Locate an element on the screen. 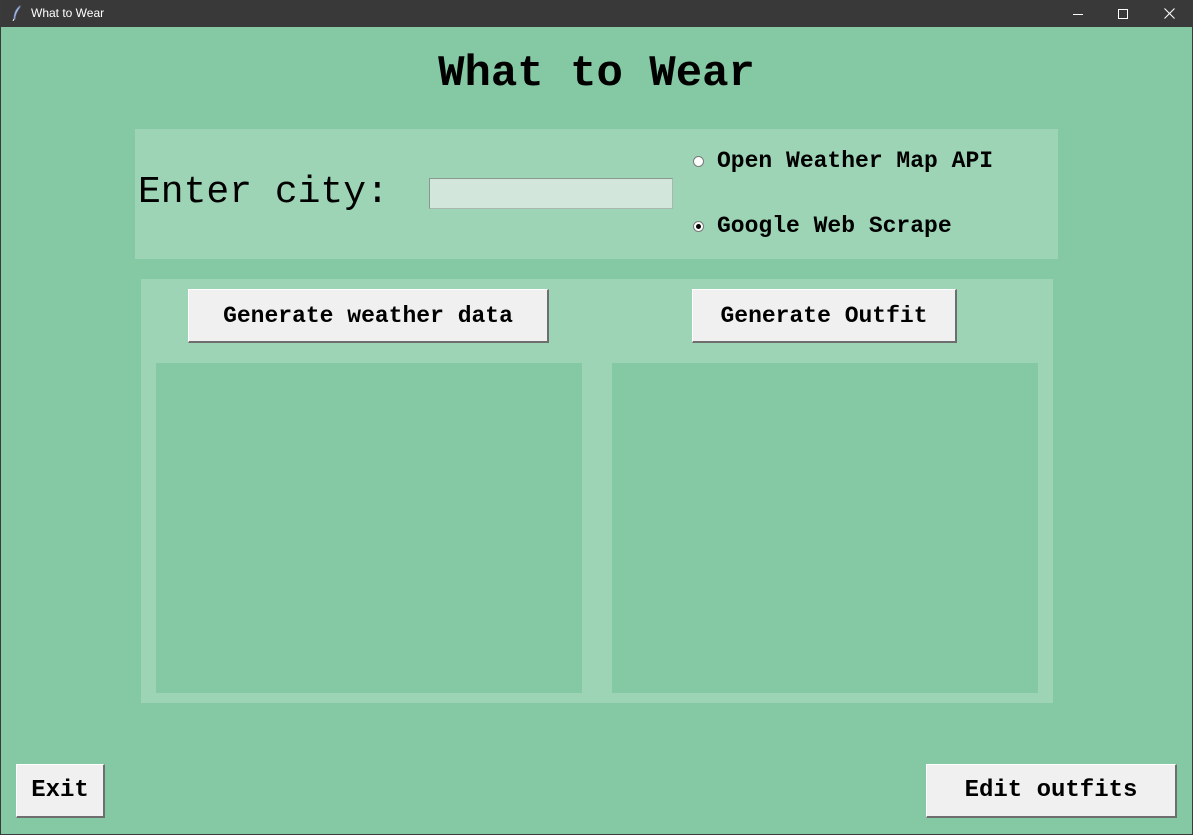  radio-google-web-scrape: Google Web Scrape is located at coordinates (822, 226).